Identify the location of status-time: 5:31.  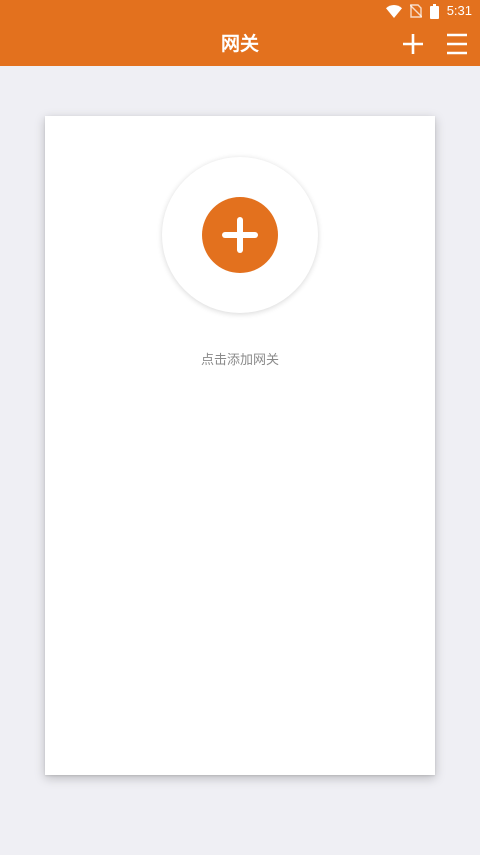
(459, 10).